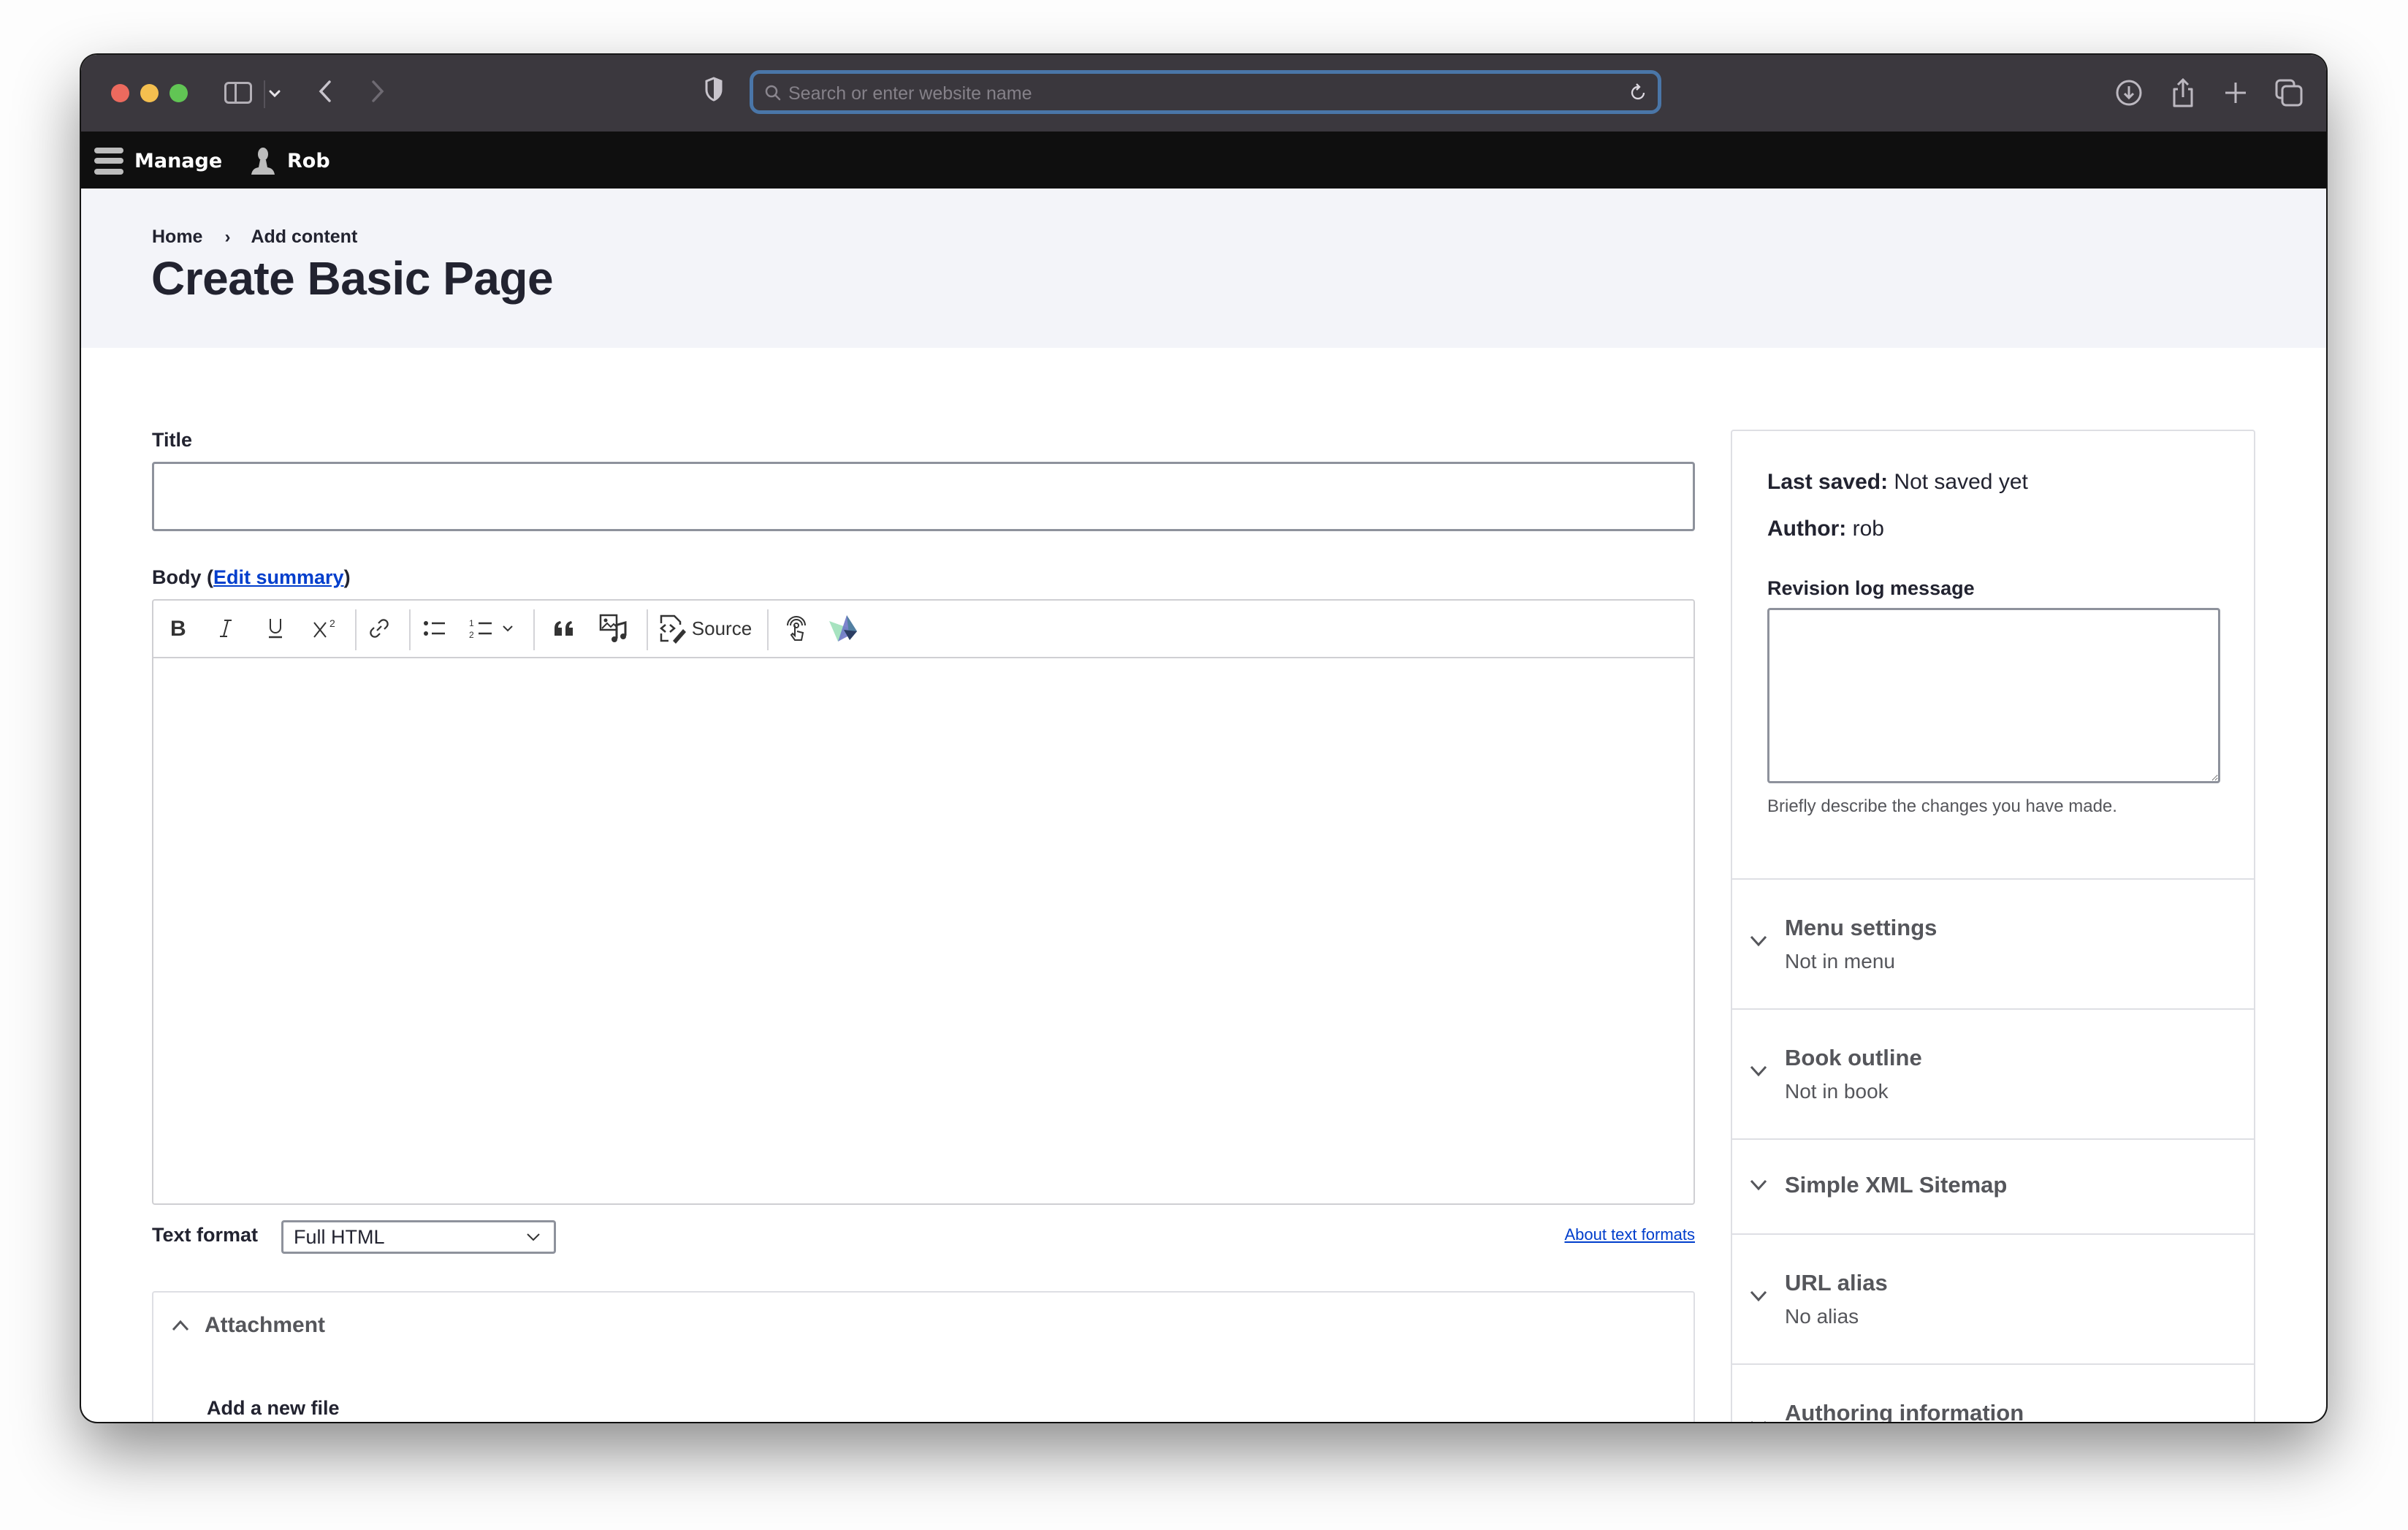 The height and width of the screenshot is (1530, 2408). What do you see at coordinates (923, 629) in the screenshot?
I see `editor-toolbar: B 2 12 Source` at bounding box center [923, 629].